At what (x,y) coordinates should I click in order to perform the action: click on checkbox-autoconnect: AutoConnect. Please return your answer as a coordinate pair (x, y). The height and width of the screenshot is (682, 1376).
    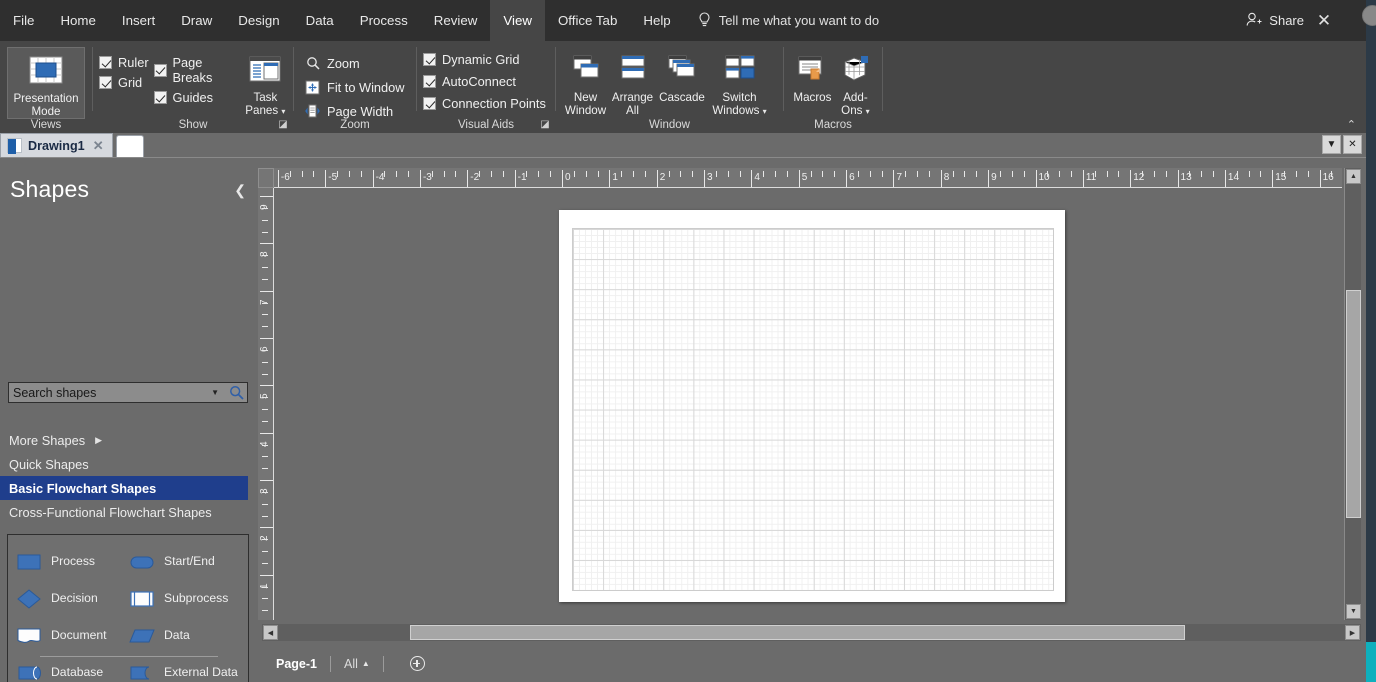
    Looking at the image, I should click on (484, 81).